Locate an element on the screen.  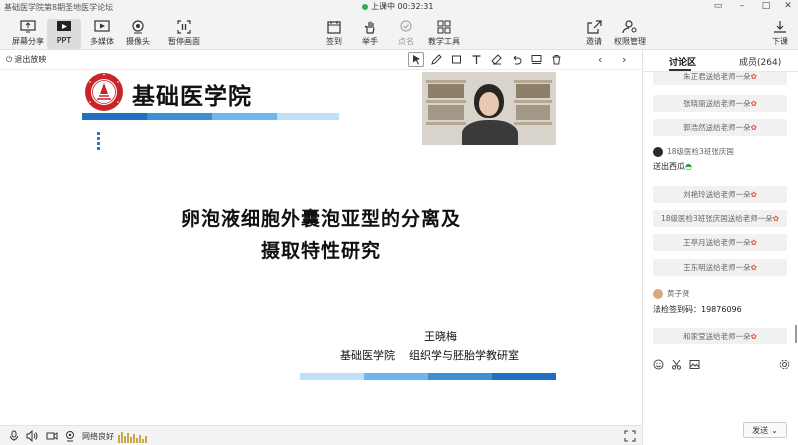
restore-icon: ▭ is located at coordinates (718, 6).